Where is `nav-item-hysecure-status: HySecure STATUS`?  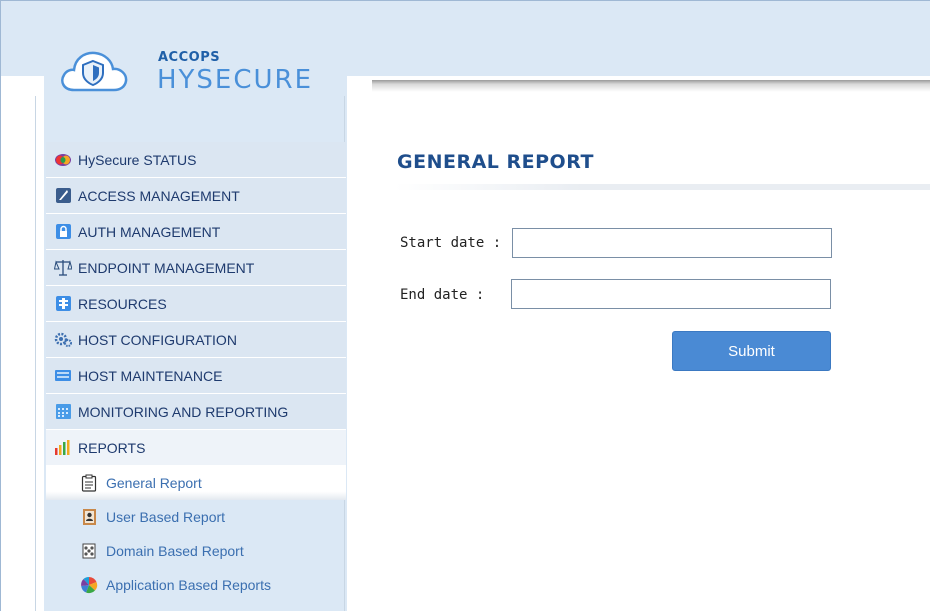
nav-item-hysecure-status: HySecure STATUS is located at coordinates (196, 160).